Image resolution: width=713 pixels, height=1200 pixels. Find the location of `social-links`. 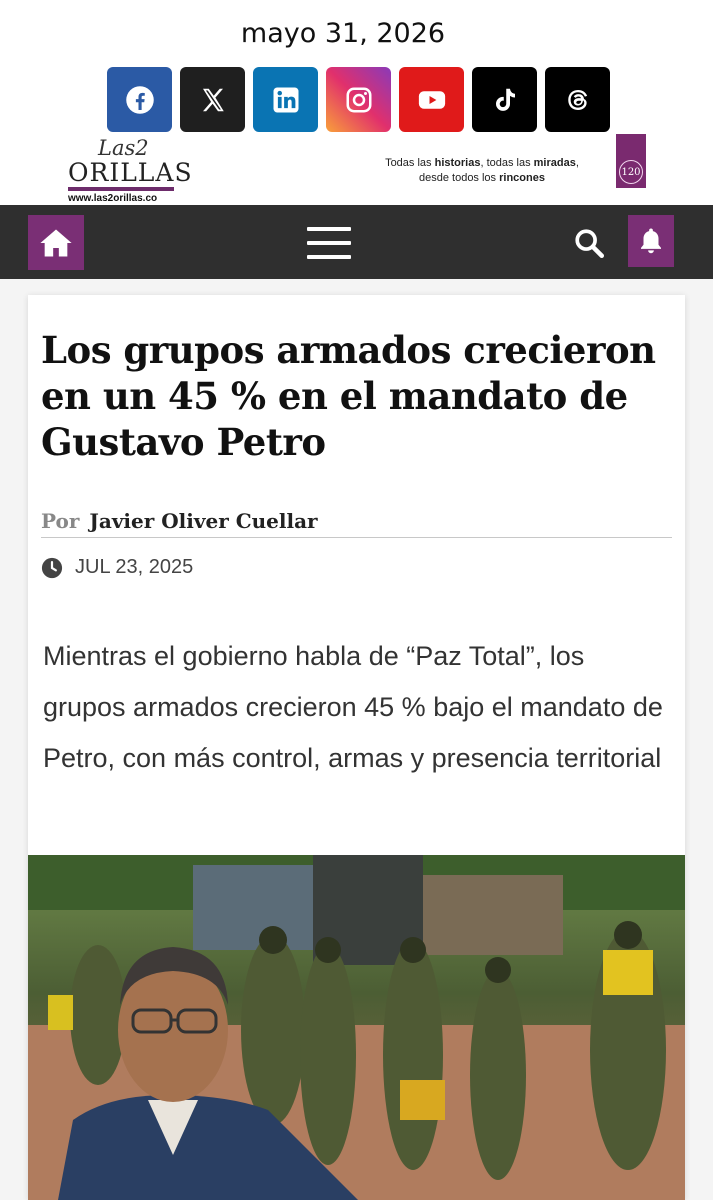

social-links is located at coordinates (358, 99).